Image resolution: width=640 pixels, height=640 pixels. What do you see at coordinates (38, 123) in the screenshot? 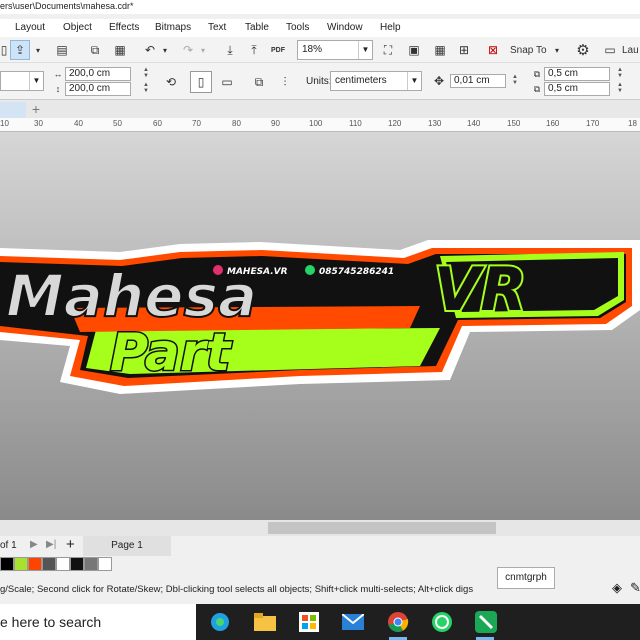
I see `ruler-tick: 30` at bounding box center [38, 123].